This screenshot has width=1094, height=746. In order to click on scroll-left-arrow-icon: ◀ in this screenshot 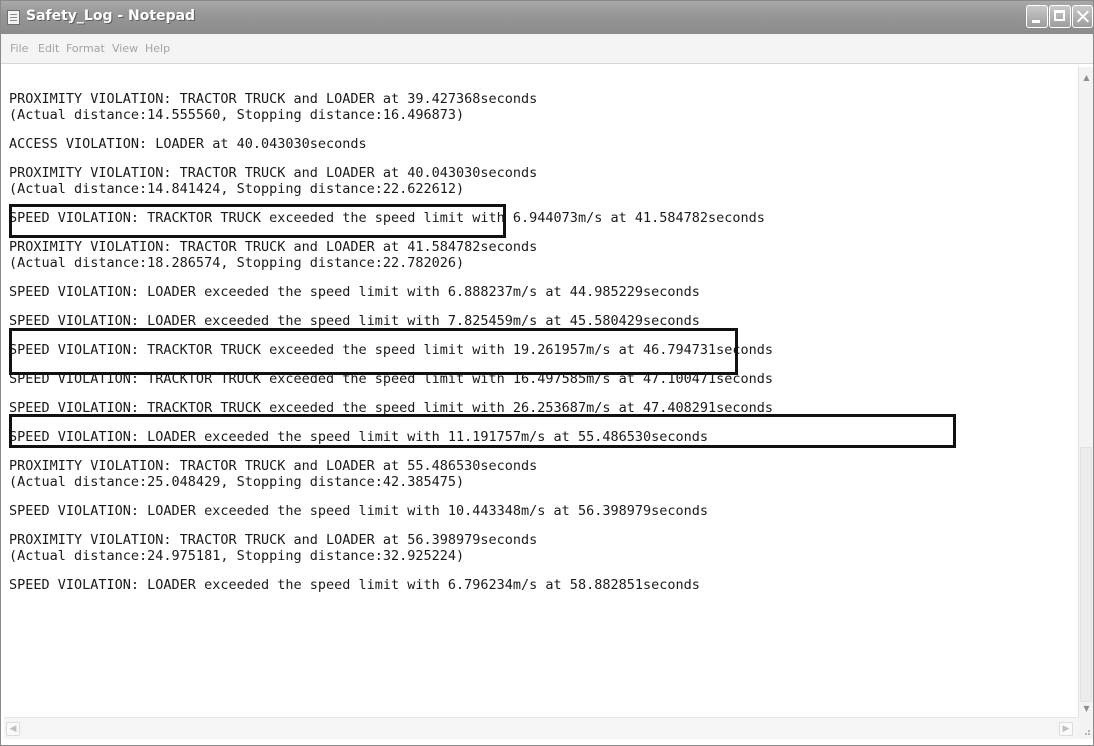, I will do `click(13, 729)`.